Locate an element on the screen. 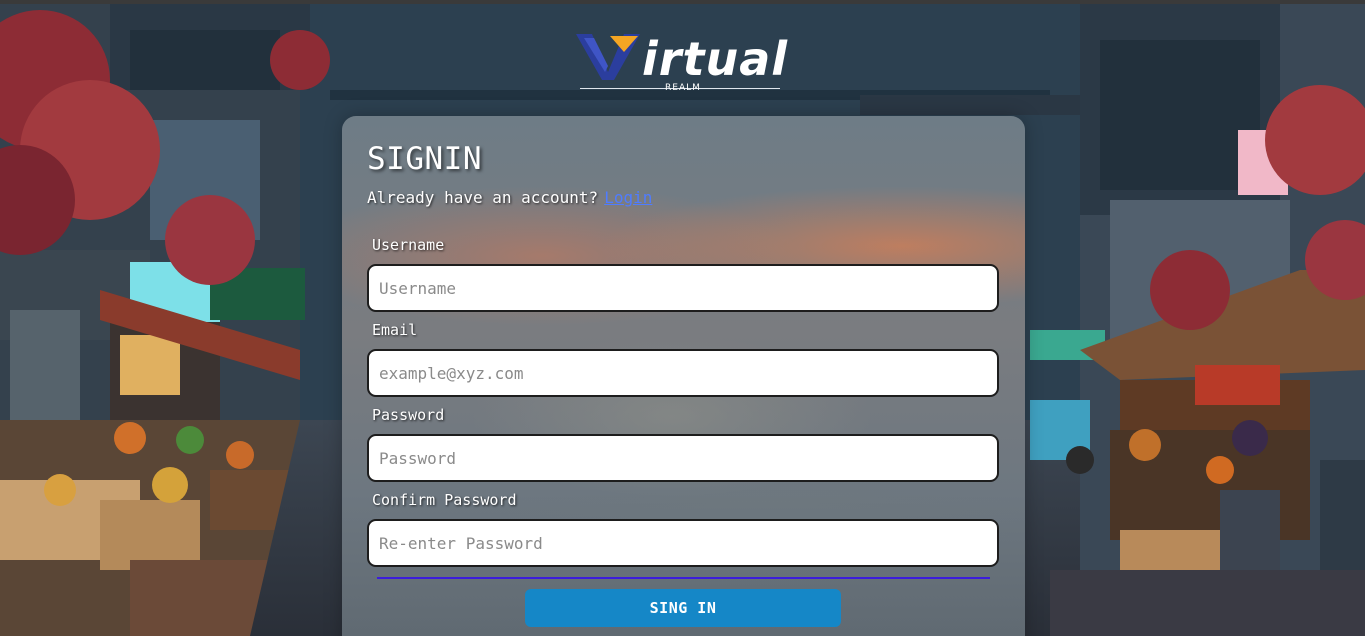 The width and height of the screenshot is (1365, 636). v-logo-mark-icon is located at coordinates (608, 57).